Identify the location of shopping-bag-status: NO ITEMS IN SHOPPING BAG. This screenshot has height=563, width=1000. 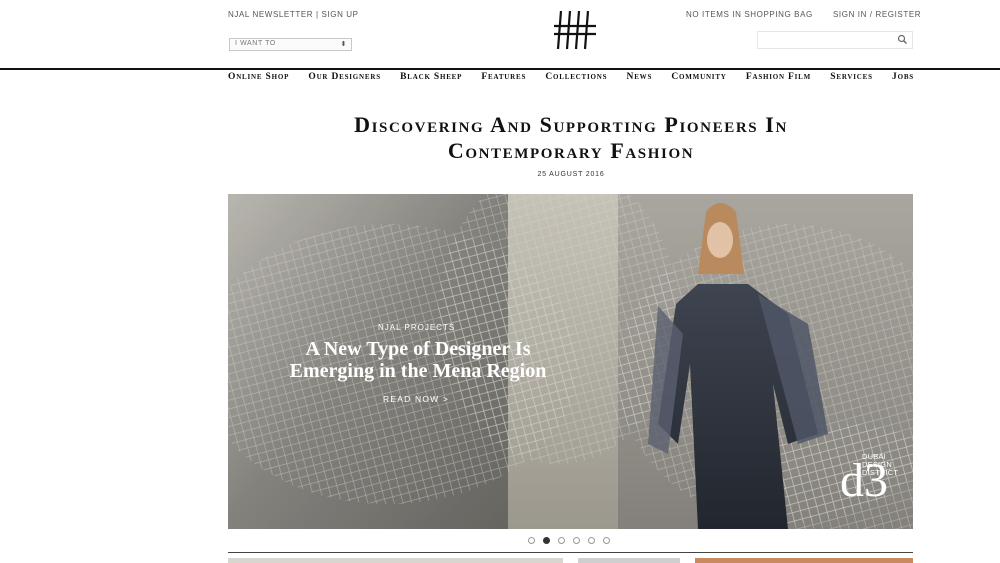
(749, 14).